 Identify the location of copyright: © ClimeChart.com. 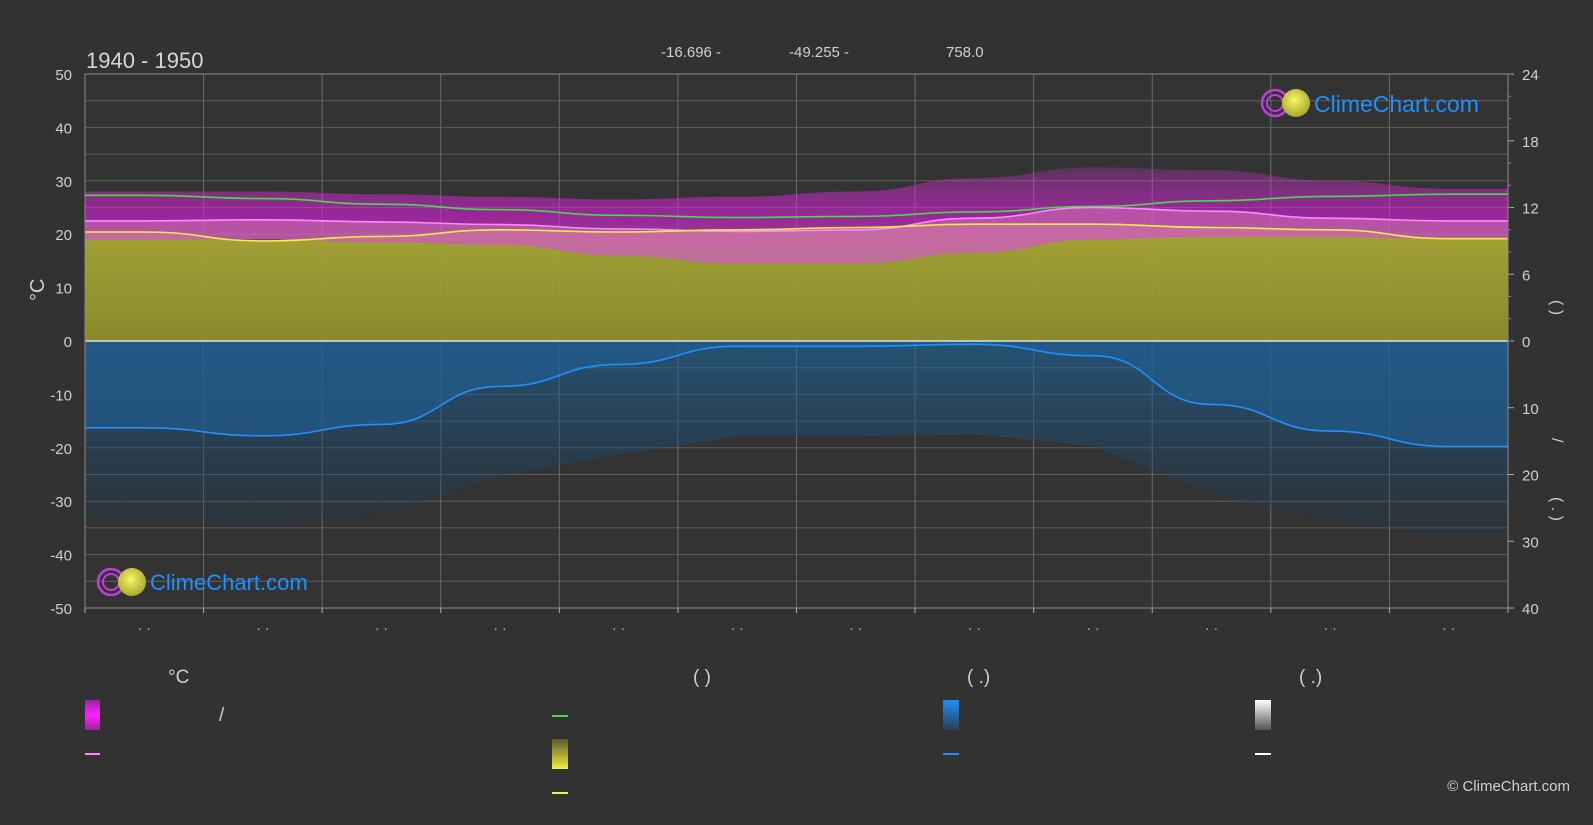
(1508, 786).